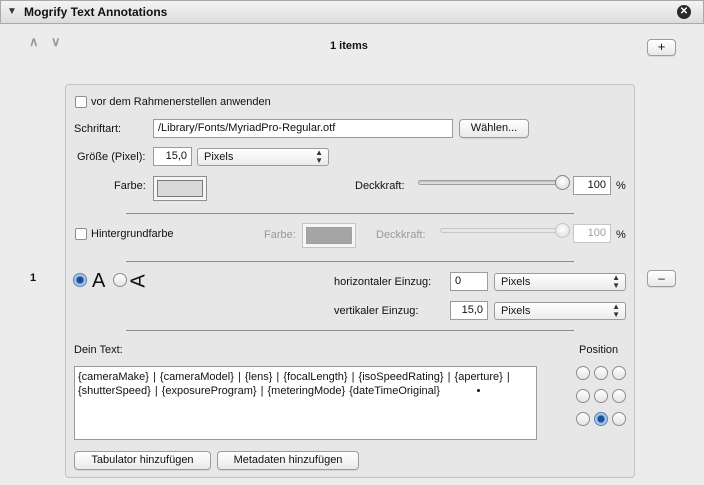 The image size is (704, 485). What do you see at coordinates (562, 230) in the screenshot?
I see `background-opacity-slider-knob` at bounding box center [562, 230].